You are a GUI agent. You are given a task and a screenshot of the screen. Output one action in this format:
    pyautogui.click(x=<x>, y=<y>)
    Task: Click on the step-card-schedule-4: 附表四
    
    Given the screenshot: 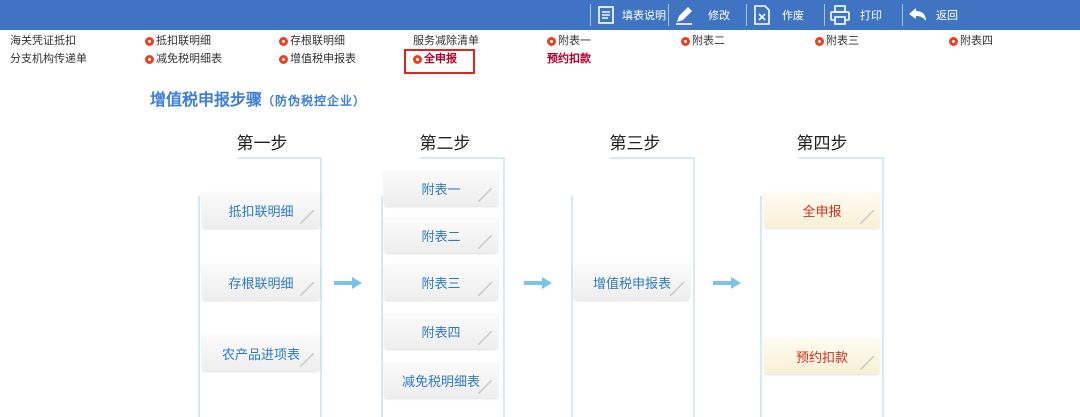 What is the action you would take?
    pyautogui.click(x=441, y=331)
    